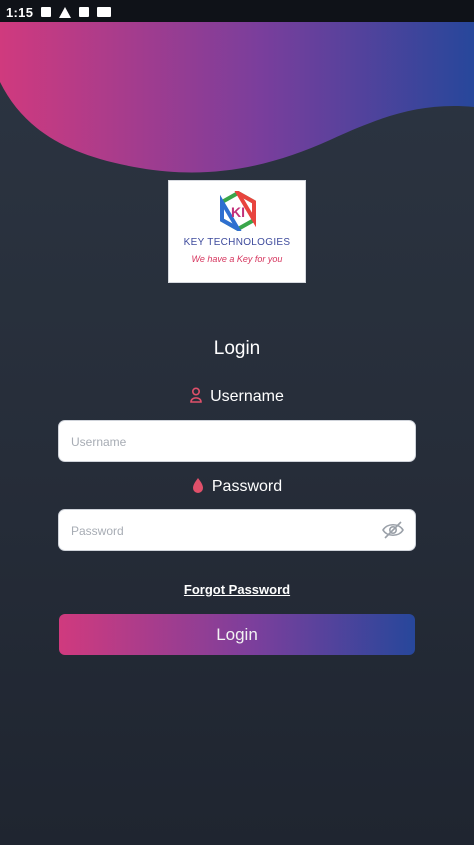 The height and width of the screenshot is (845, 474). I want to click on password-field, so click(237, 530).